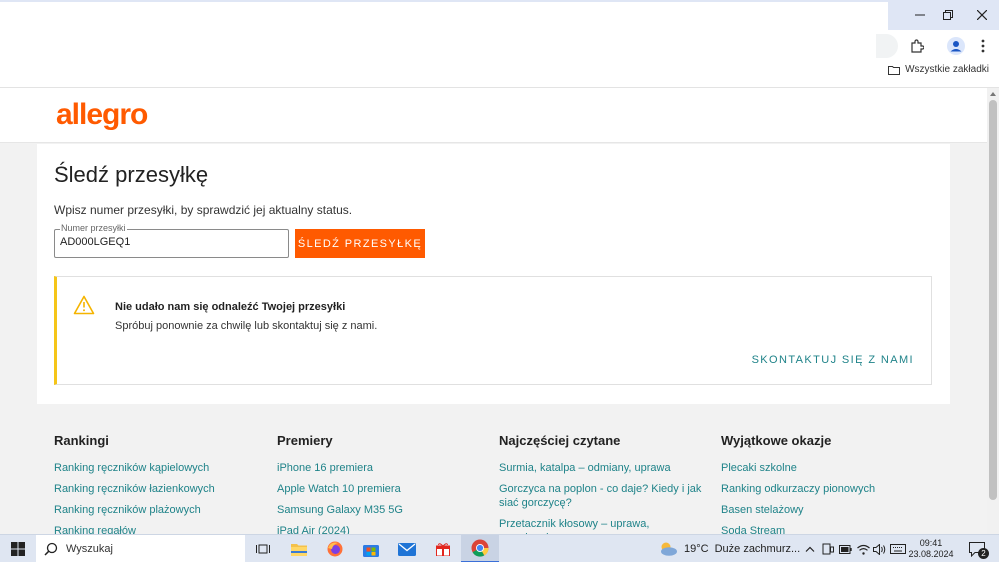 Image resolution: width=999 pixels, height=562 pixels. I want to click on minimize-icon, so click(920, 15).